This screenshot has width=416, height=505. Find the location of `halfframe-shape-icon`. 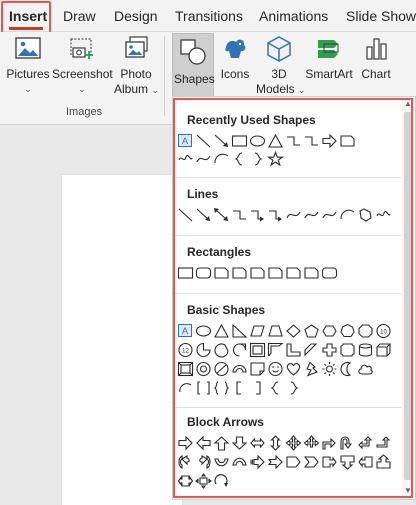

halfframe-shape-icon is located at coordinates (275, 350).